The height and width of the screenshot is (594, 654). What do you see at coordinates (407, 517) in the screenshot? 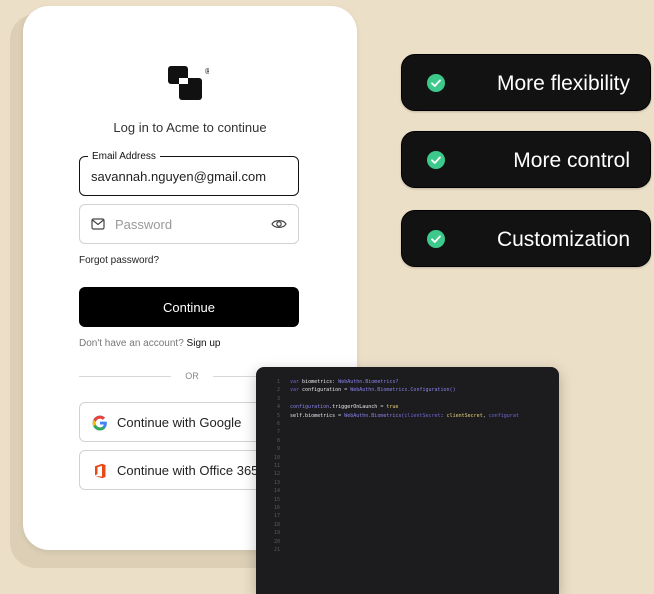
I see `code-line: 17` at bounding box center [407, 517].